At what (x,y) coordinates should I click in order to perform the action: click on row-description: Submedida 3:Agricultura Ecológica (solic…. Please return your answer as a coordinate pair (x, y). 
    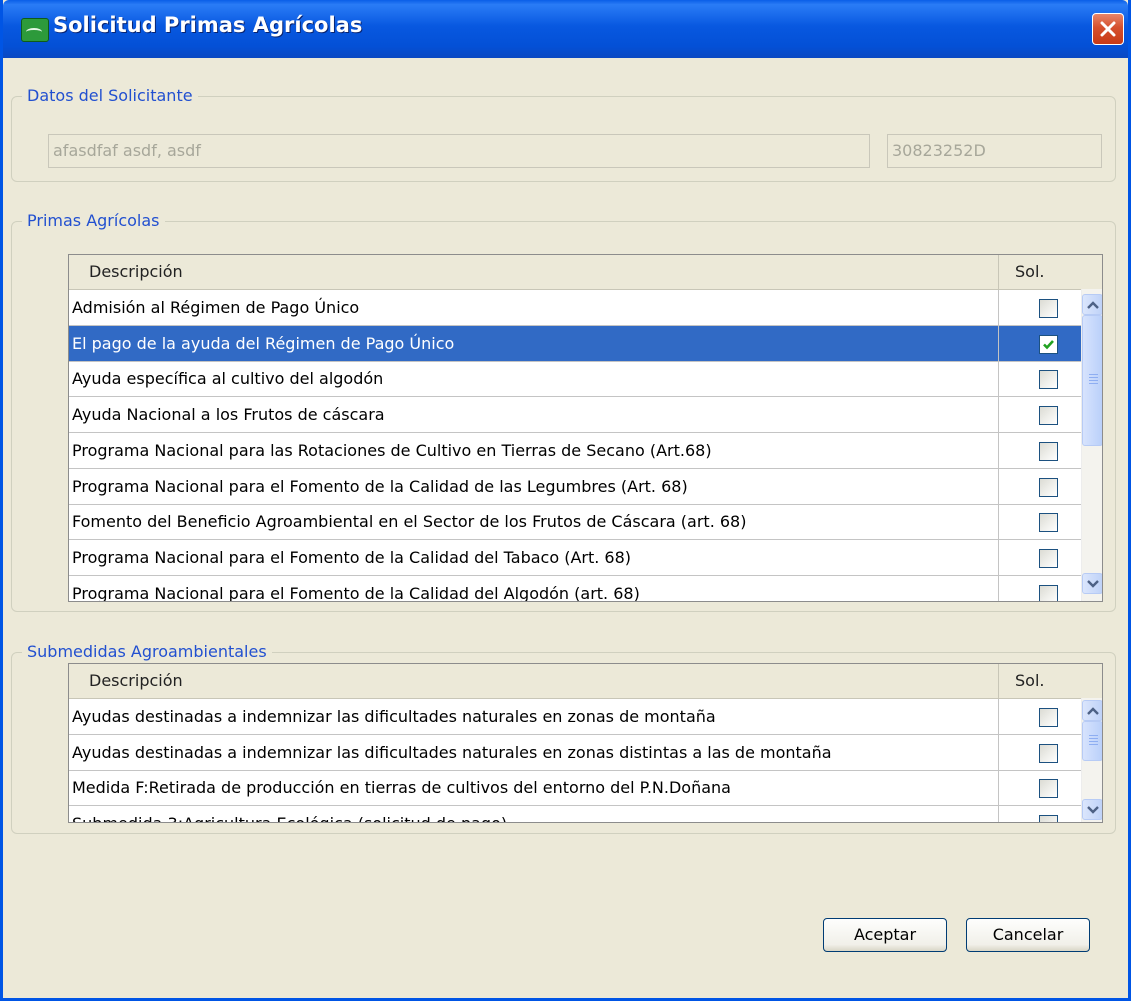
    Looking at the image, I should click on (534, 813).